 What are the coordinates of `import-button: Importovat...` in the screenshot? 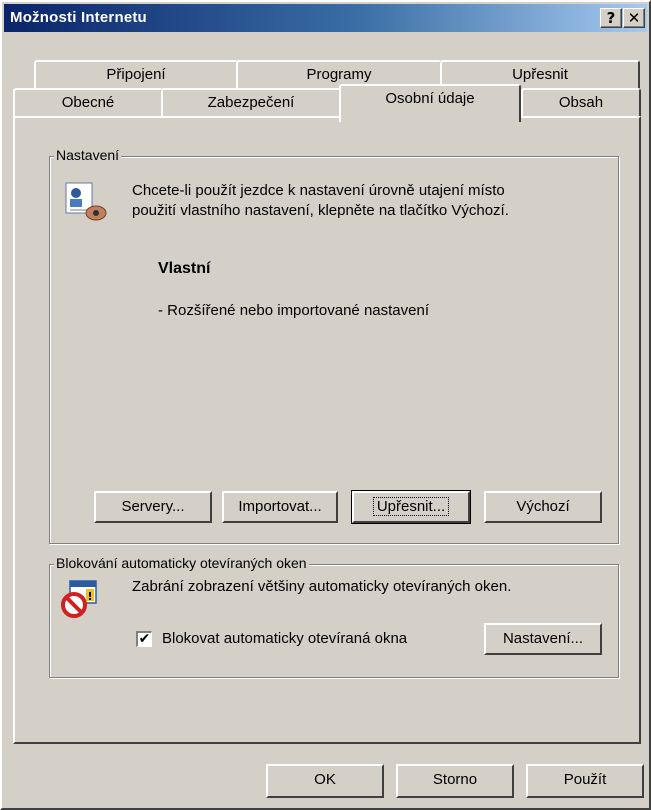 It's located at (280, 507).